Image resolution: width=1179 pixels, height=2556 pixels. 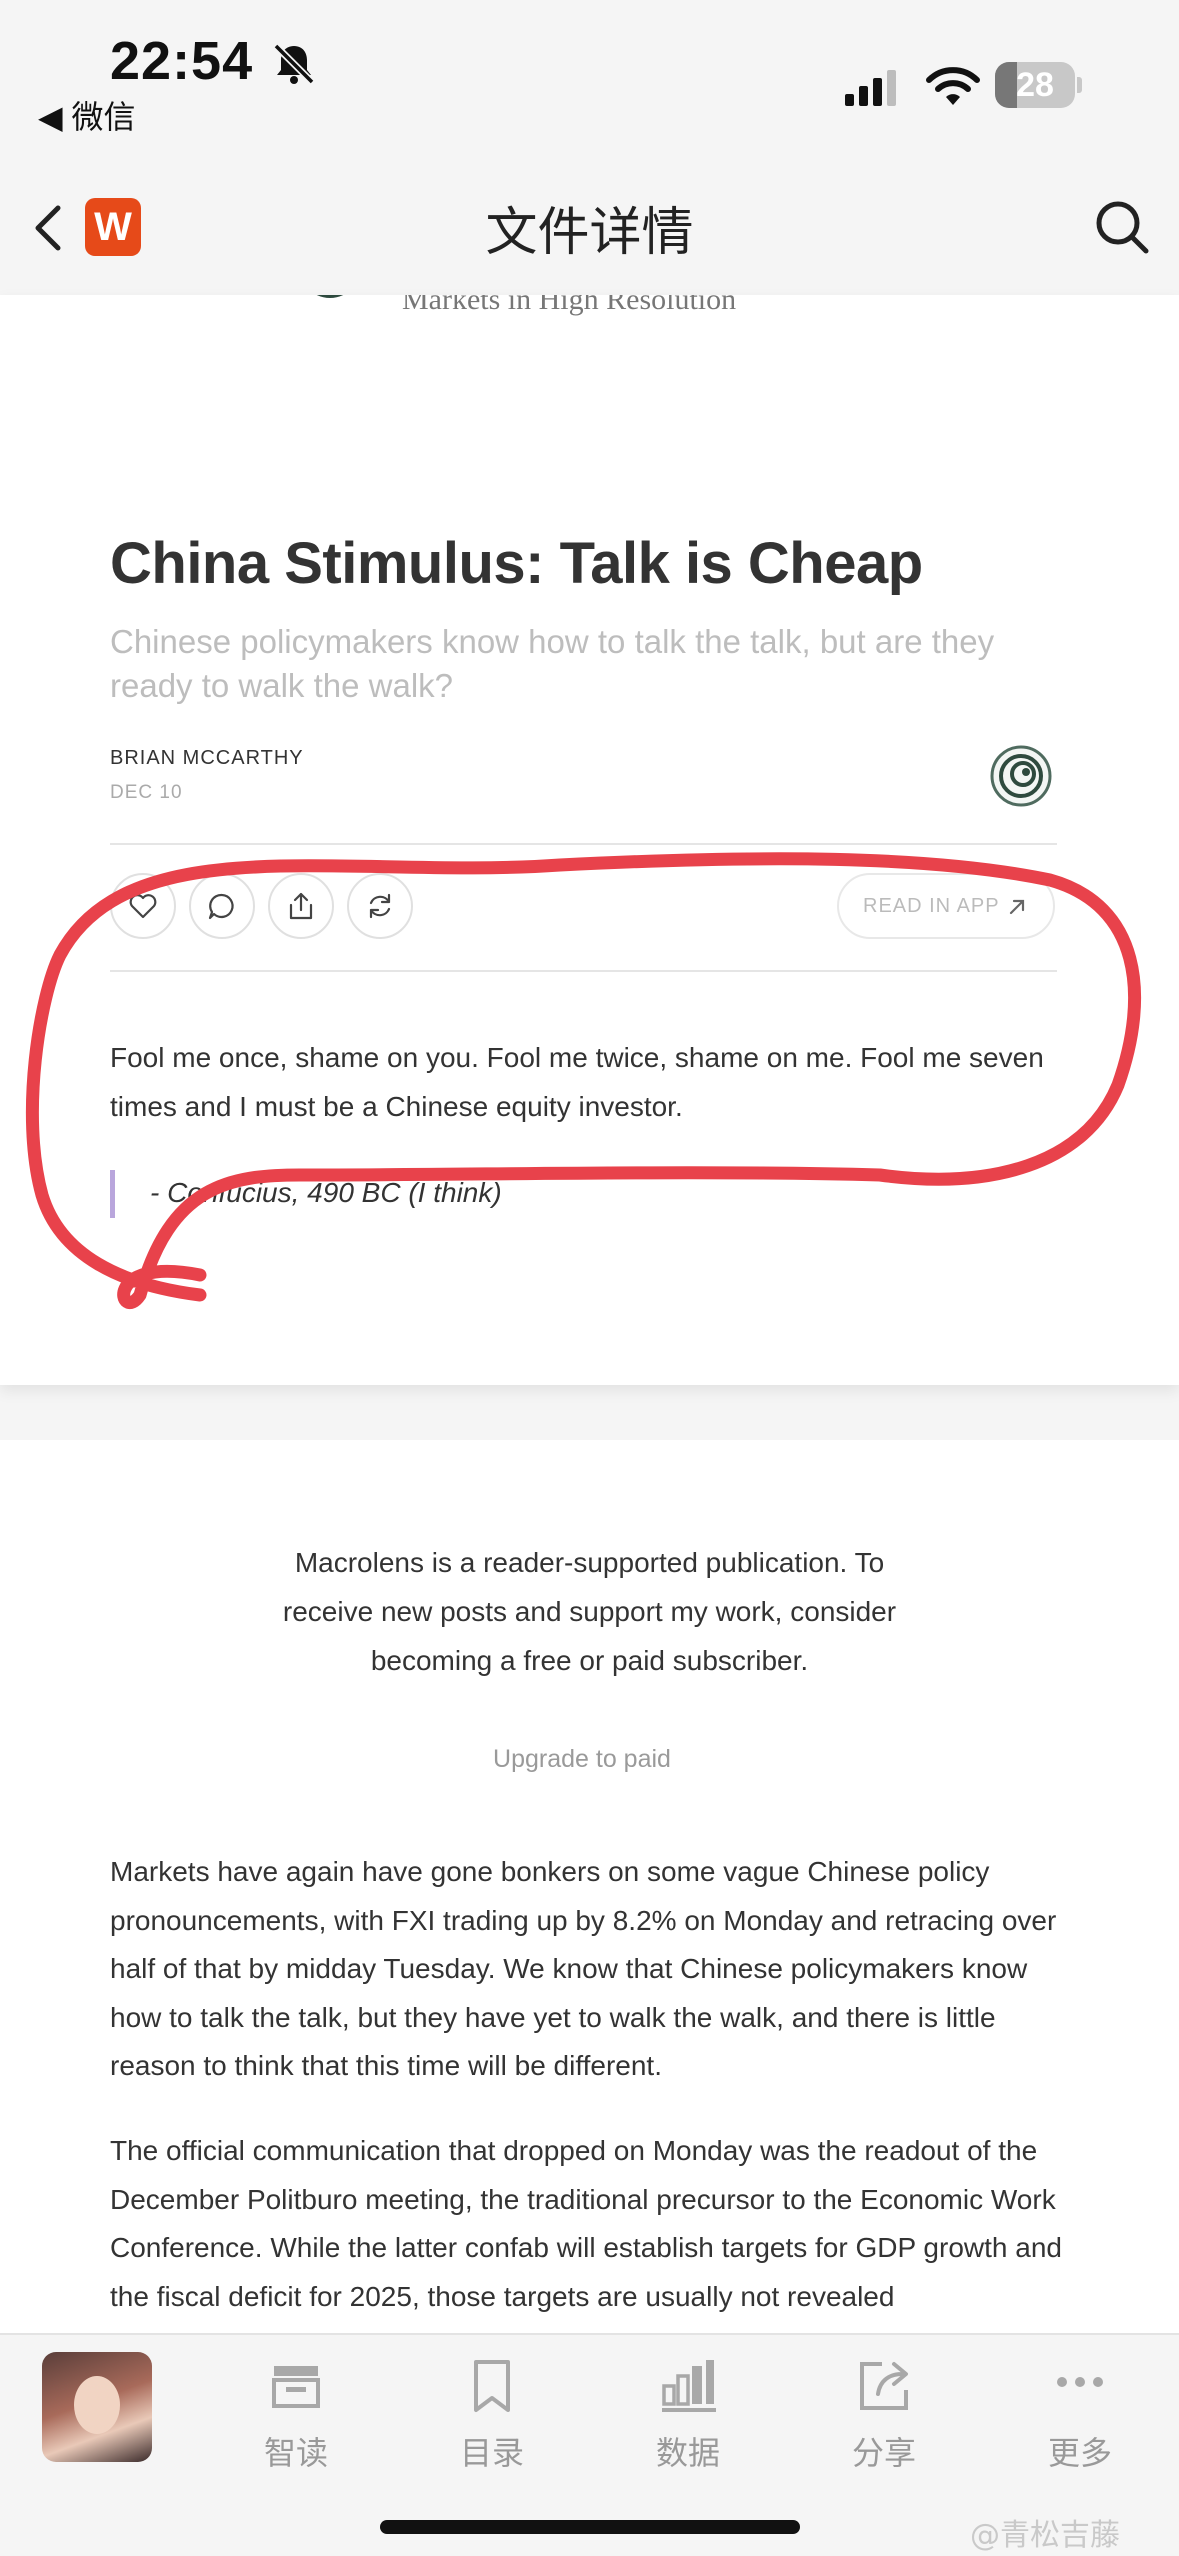 I want to click on comment-icon, so click(x=221, y=906).